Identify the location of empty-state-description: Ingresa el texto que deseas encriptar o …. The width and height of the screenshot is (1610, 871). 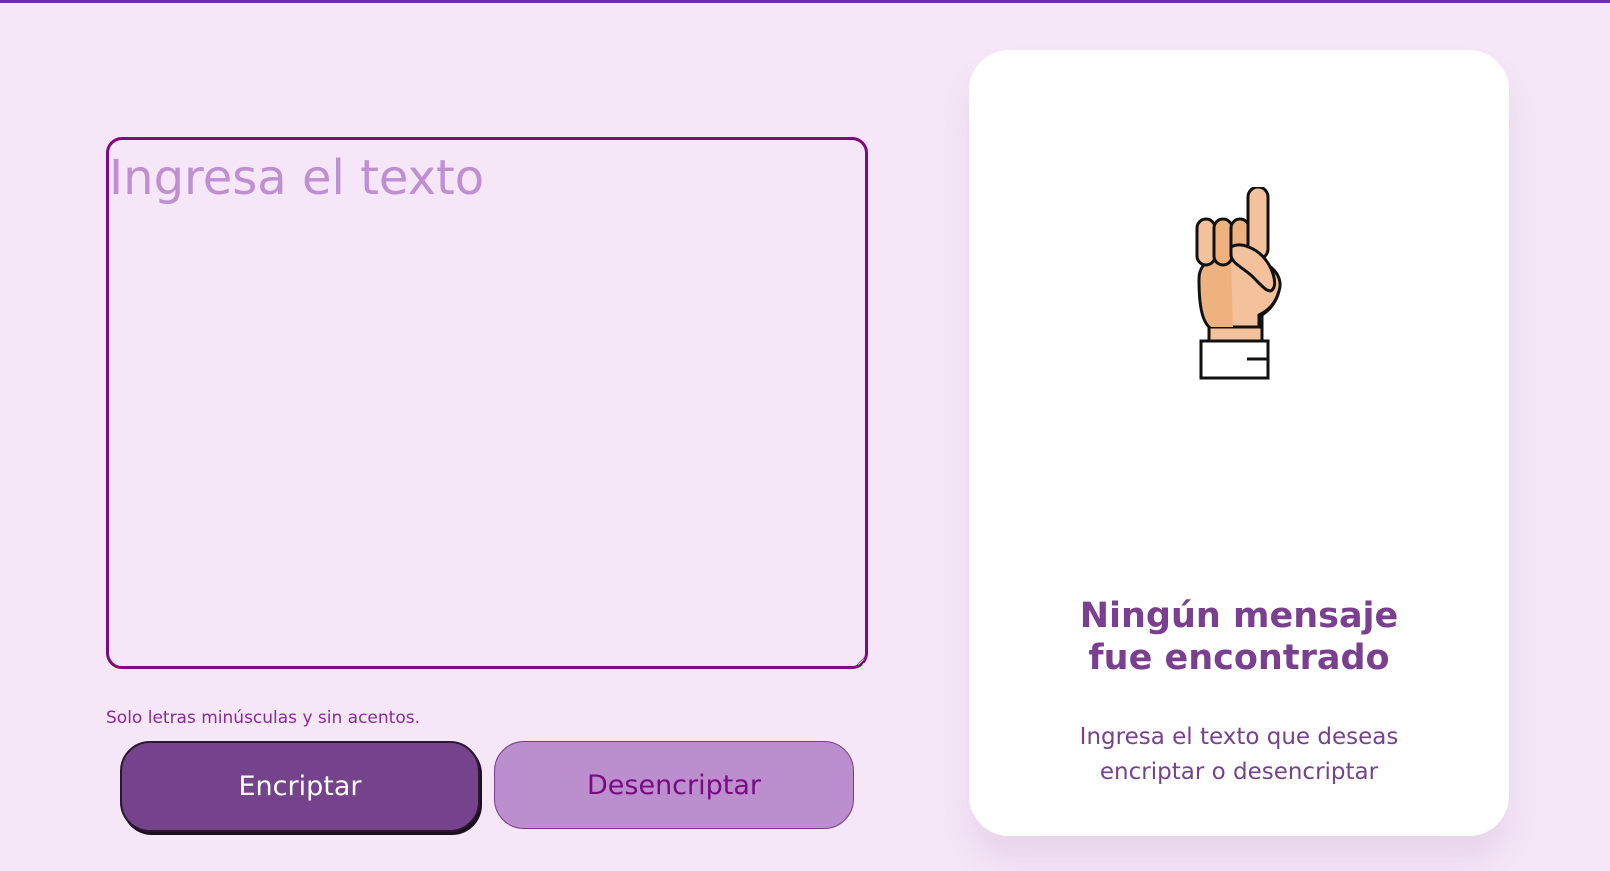
(1239, 754).